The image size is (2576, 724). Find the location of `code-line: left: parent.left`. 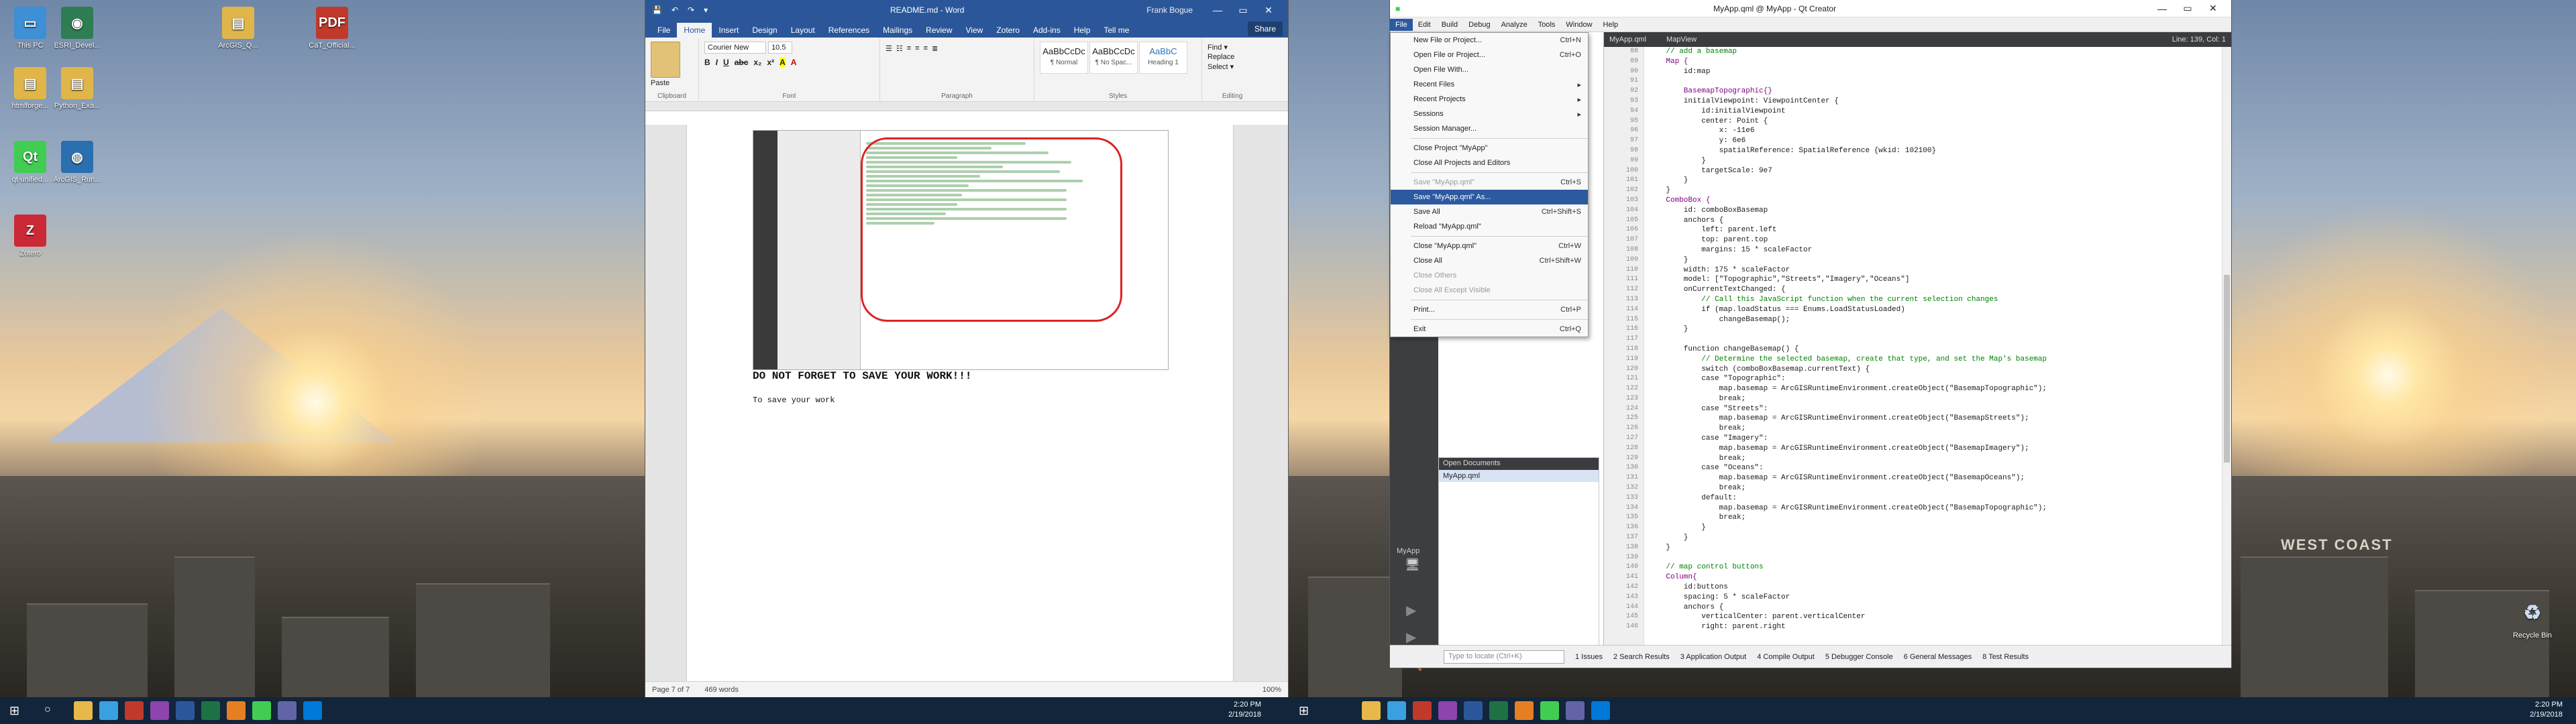

code-line: left: parent.left is located at coordinates (1931, 230).